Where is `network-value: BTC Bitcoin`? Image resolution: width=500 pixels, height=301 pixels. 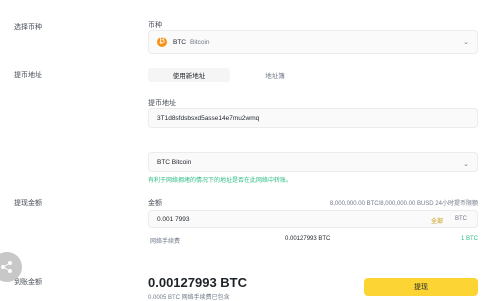 network-value: BTC Bitcoin is located at coordinates (174, 162).